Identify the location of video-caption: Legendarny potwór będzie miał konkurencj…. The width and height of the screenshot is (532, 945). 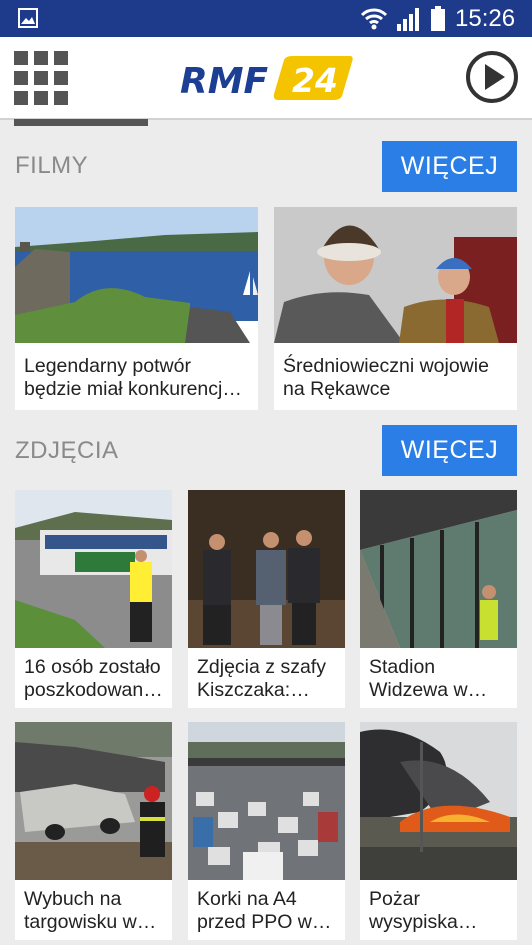
(133, 377).